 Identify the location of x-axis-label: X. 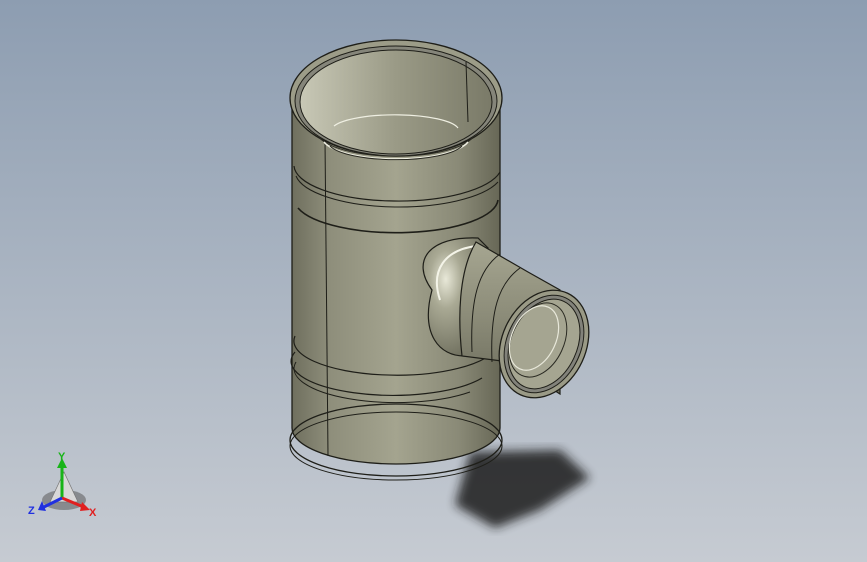
(93, 513).